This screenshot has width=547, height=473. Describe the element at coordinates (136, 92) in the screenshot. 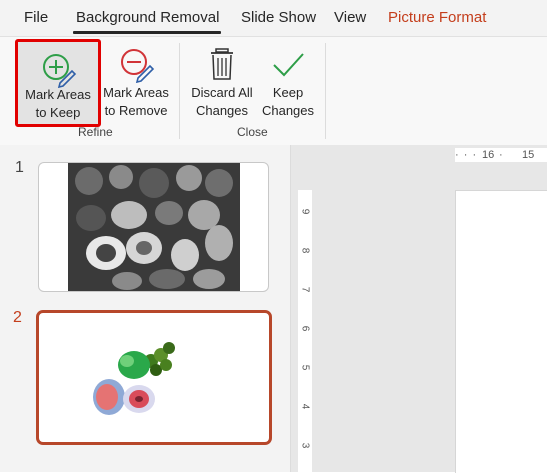

I see `mark-remove-label-line1: Mark Areas` at that location.